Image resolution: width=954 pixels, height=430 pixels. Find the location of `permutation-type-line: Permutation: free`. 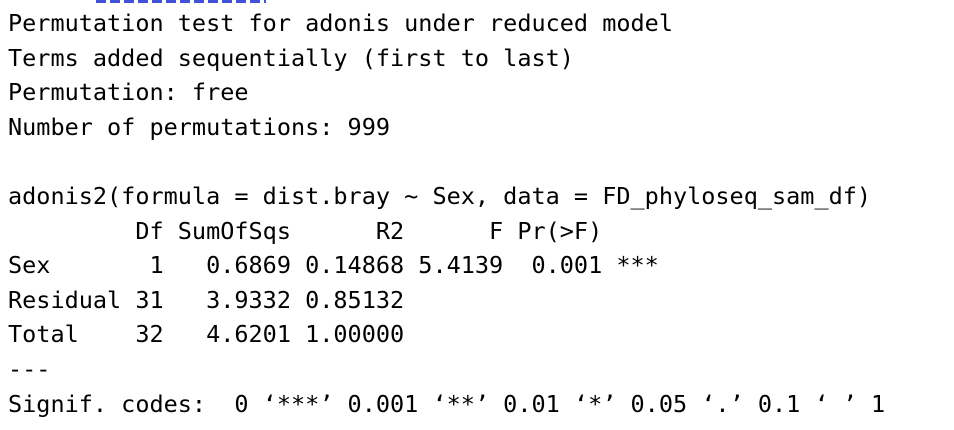

permutation-type-line: Permutation: free is located at coordinates (128, 92).